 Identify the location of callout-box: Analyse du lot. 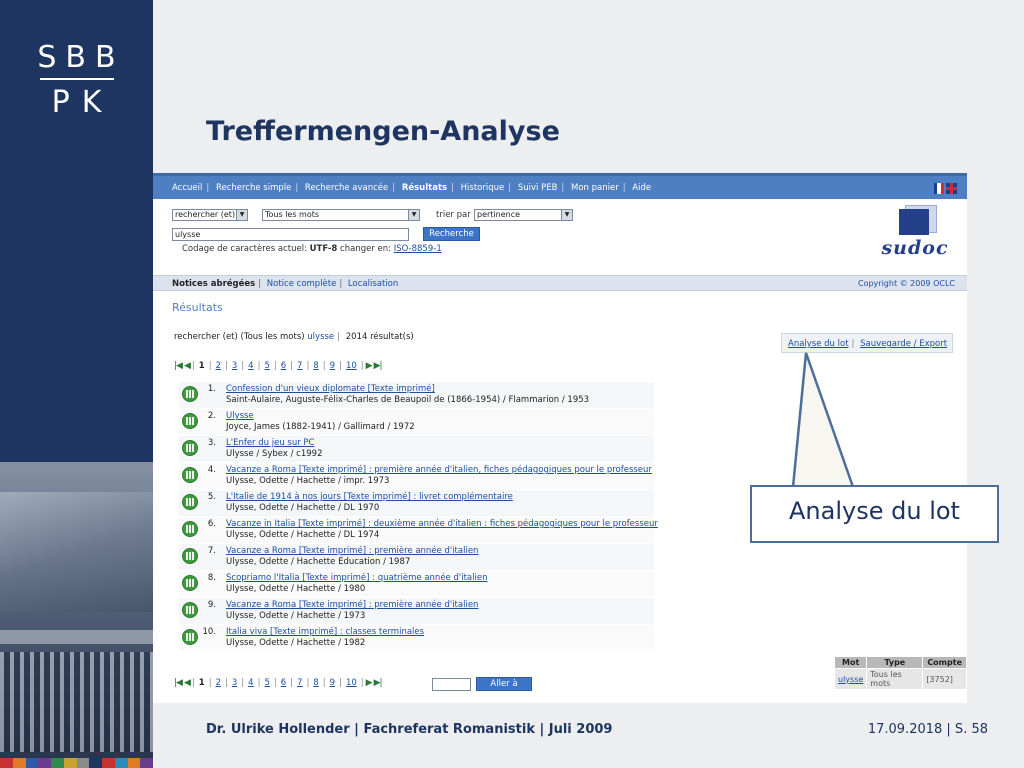
(874, 514).